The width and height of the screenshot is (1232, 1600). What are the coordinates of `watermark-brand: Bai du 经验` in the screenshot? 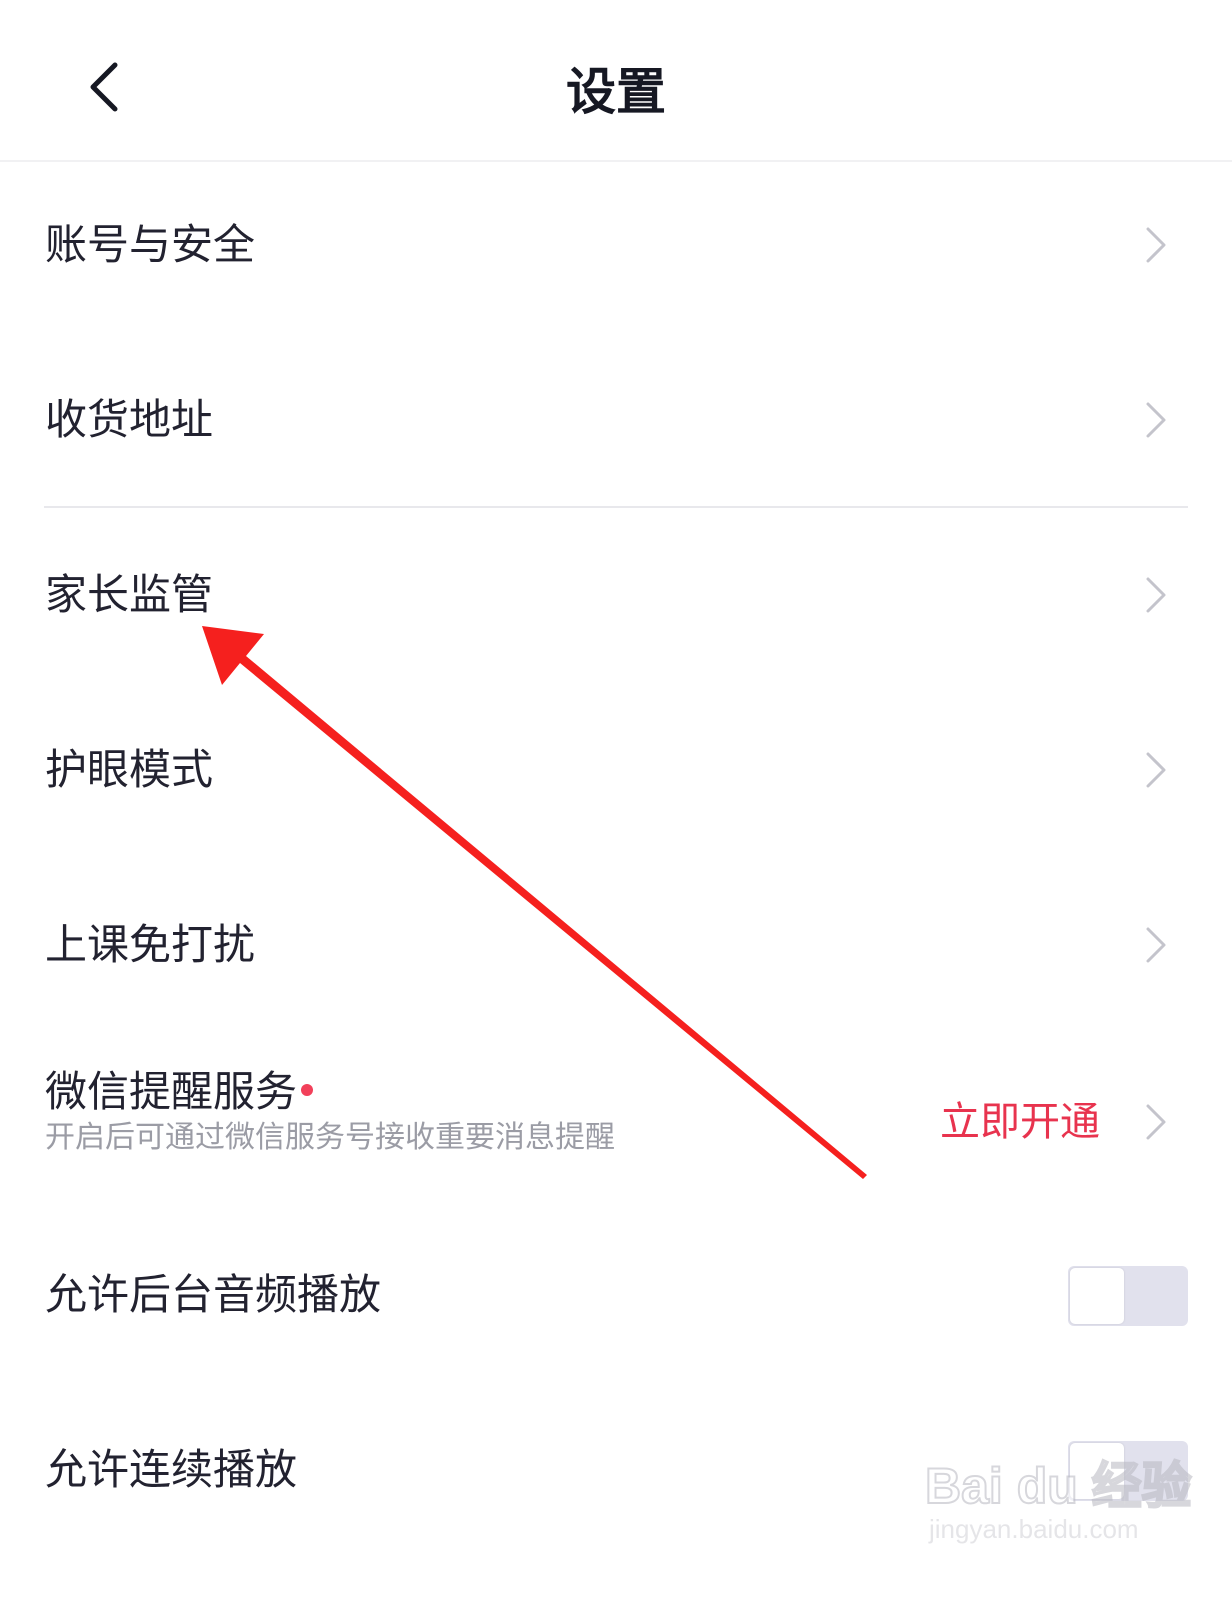 It's located at (1058, 1486).